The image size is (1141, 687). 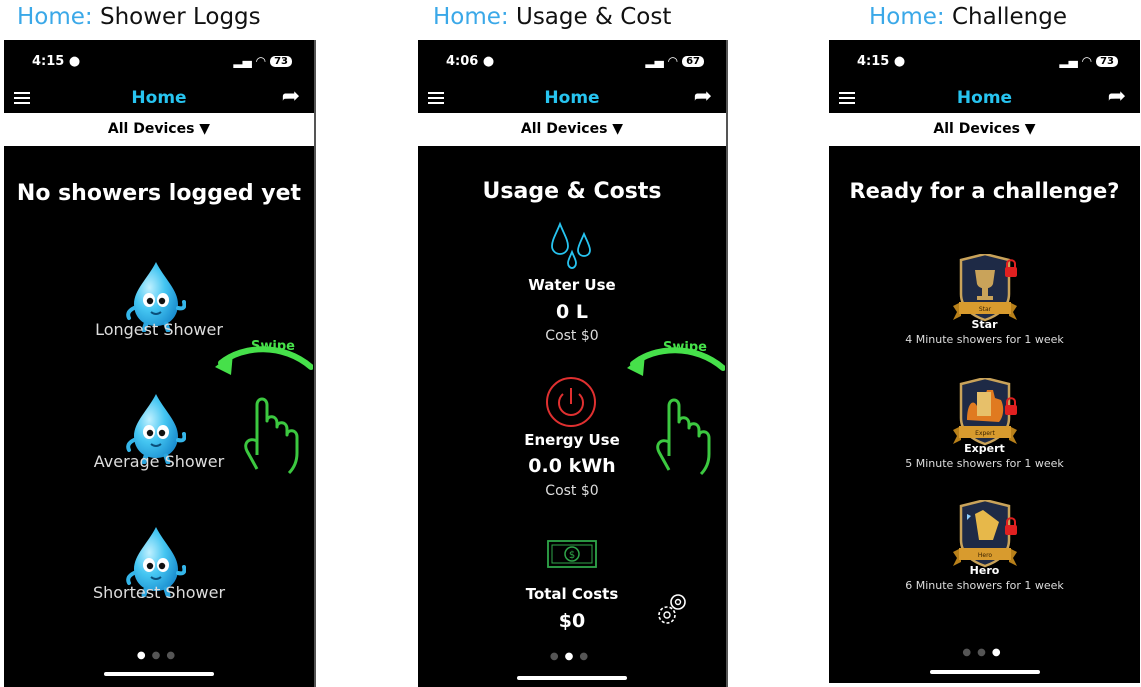 I want to click on badge-description: 6 Minute showers for 1 week, so click(x=984, y=585).